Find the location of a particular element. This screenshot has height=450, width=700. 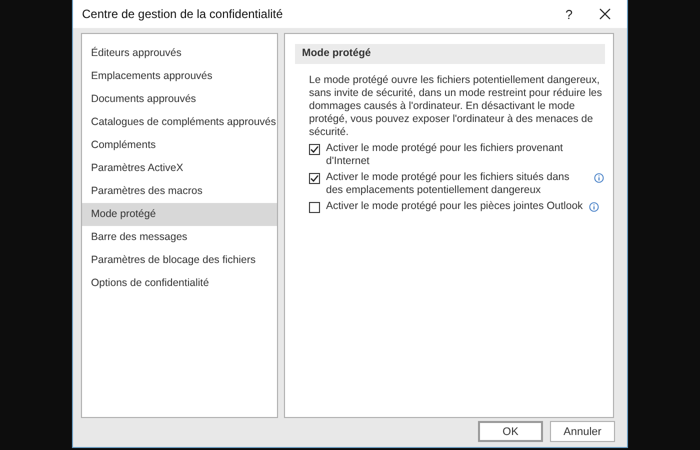

sidebar-item: Paramètres de blocage des fichiers is located at coordinates (179, 260).